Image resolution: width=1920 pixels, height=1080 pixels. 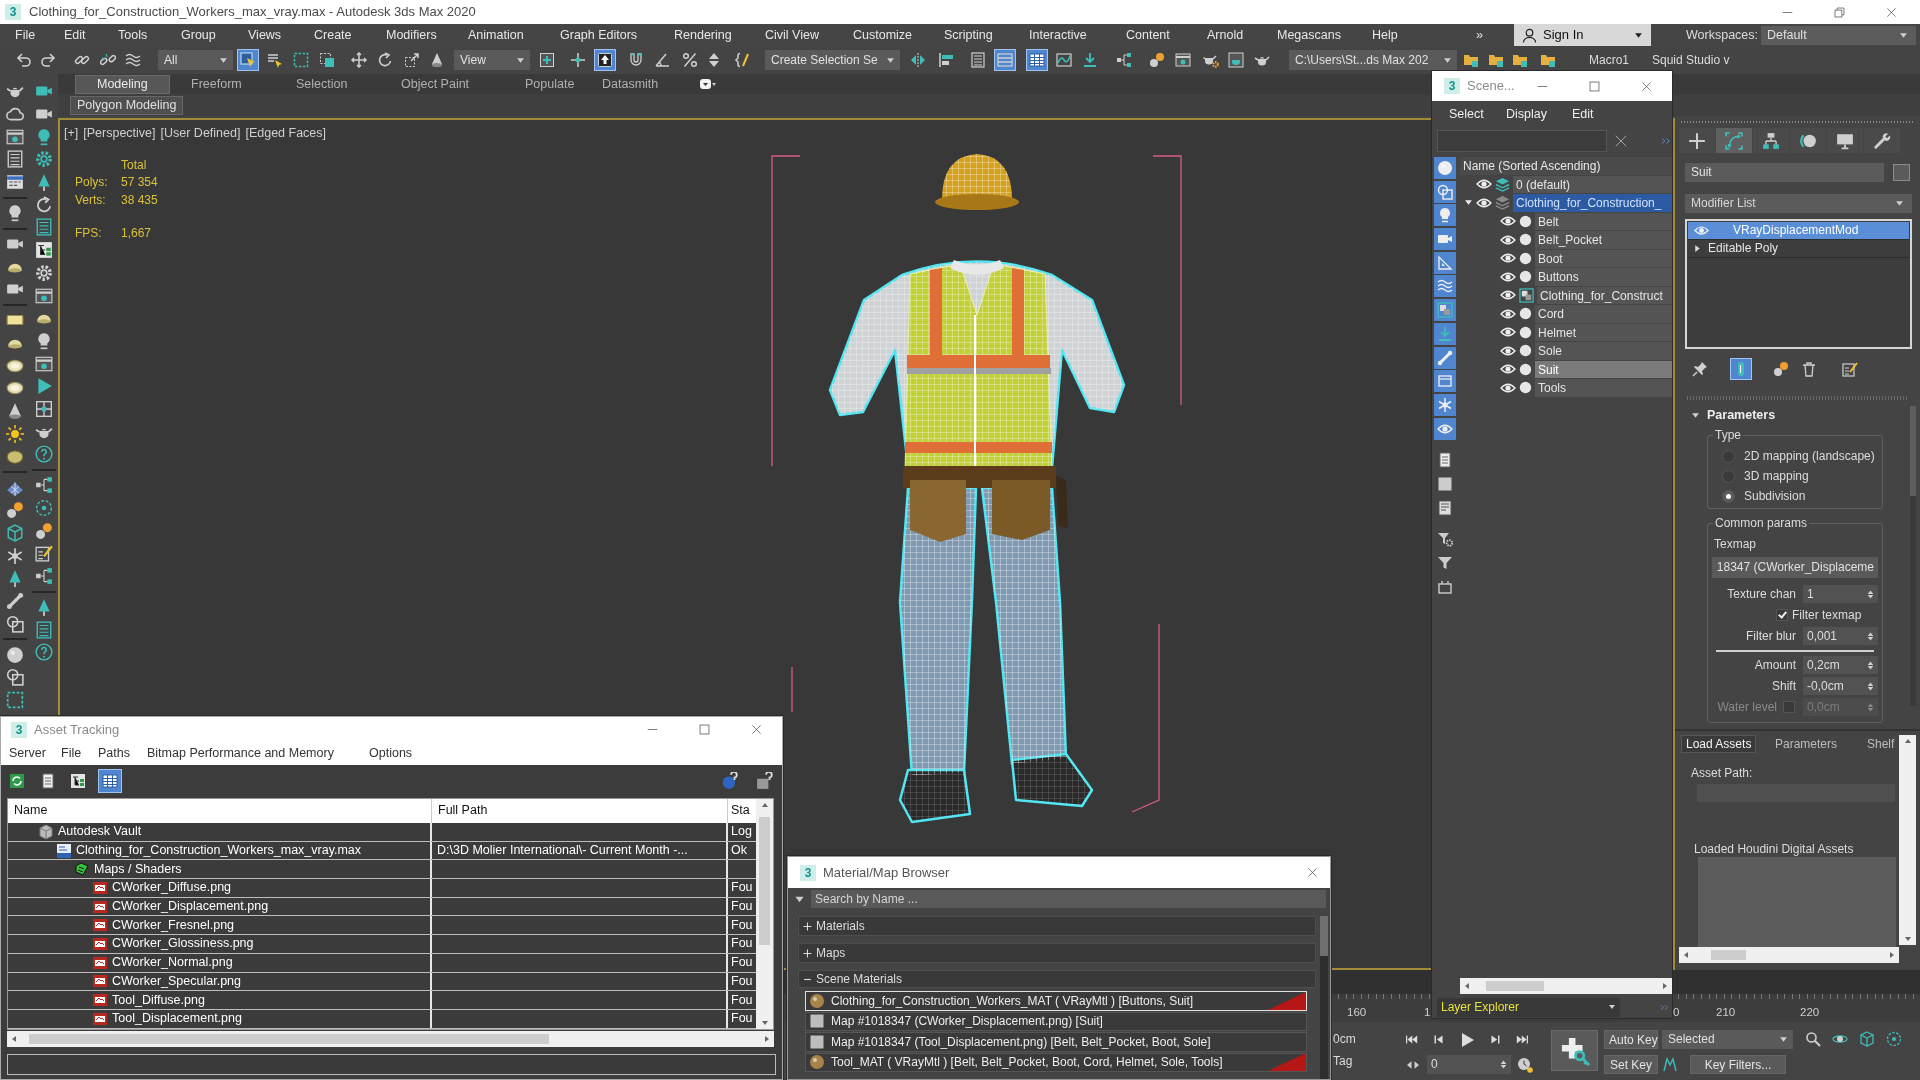 I want to click on close-icon, so click(x=1621, y=141).